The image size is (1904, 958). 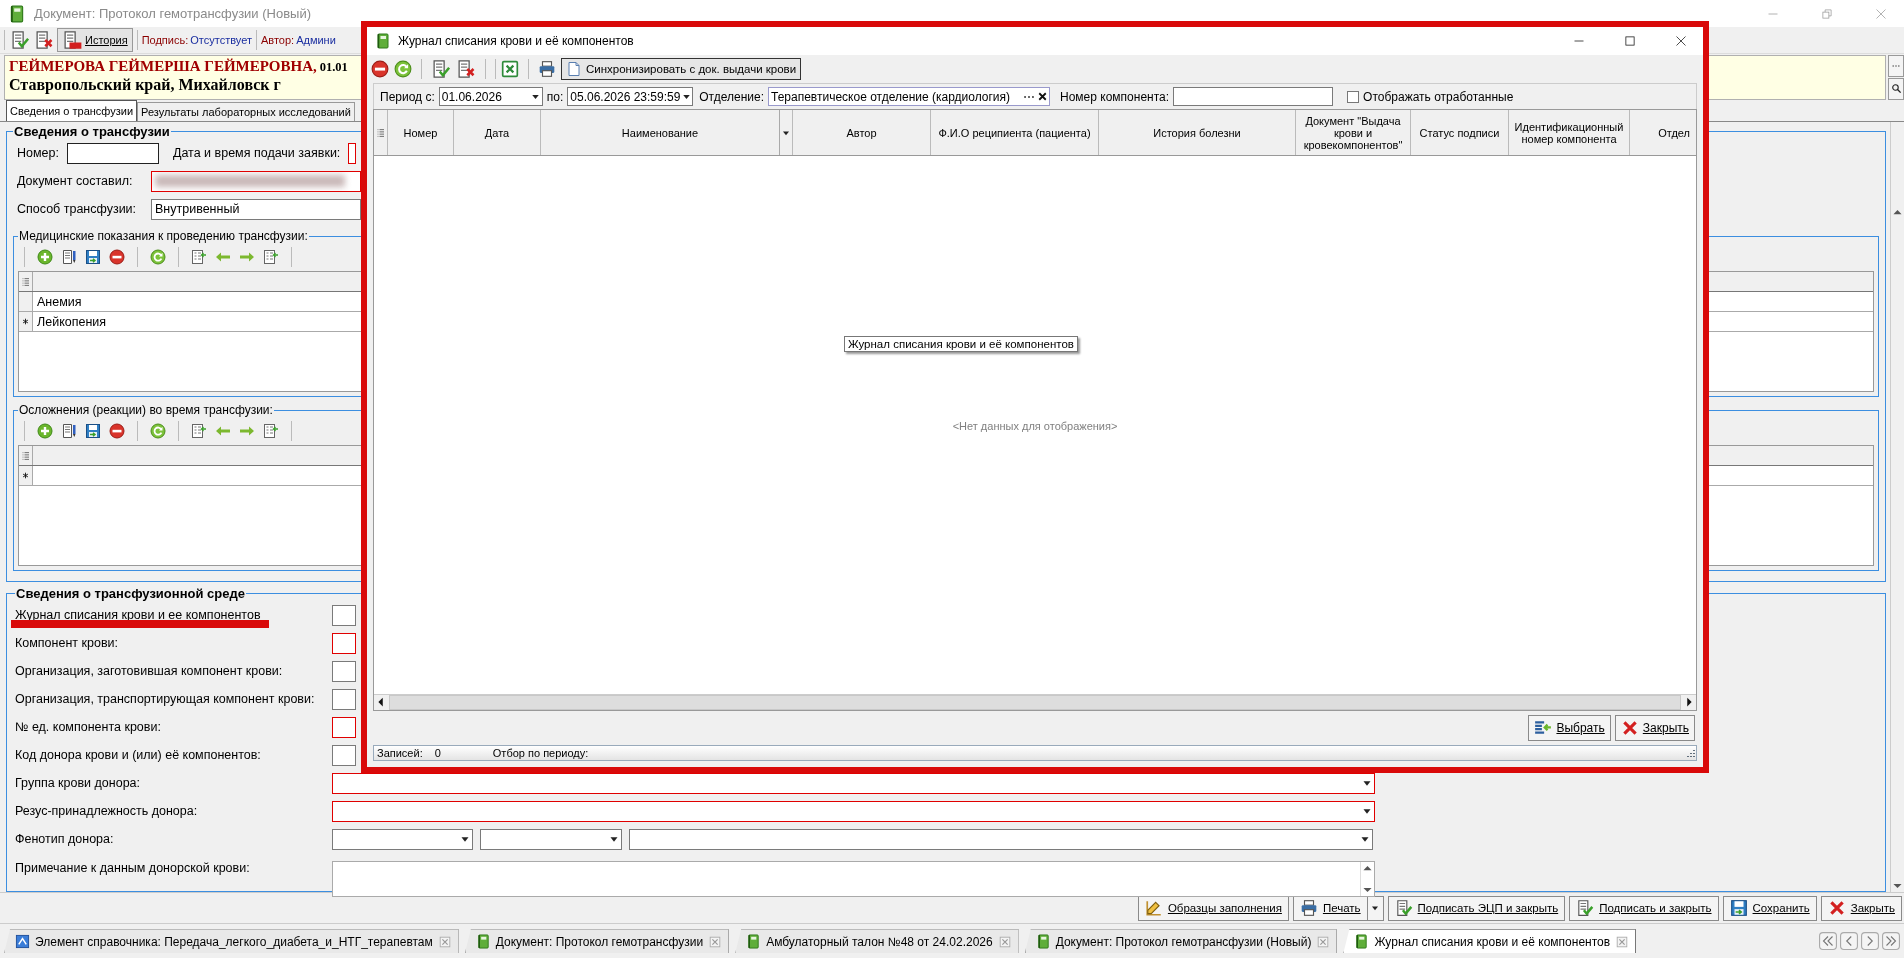 I want to click on action-button: Подписать ЭЦП и закрыть, so click(x=1476, y=908).